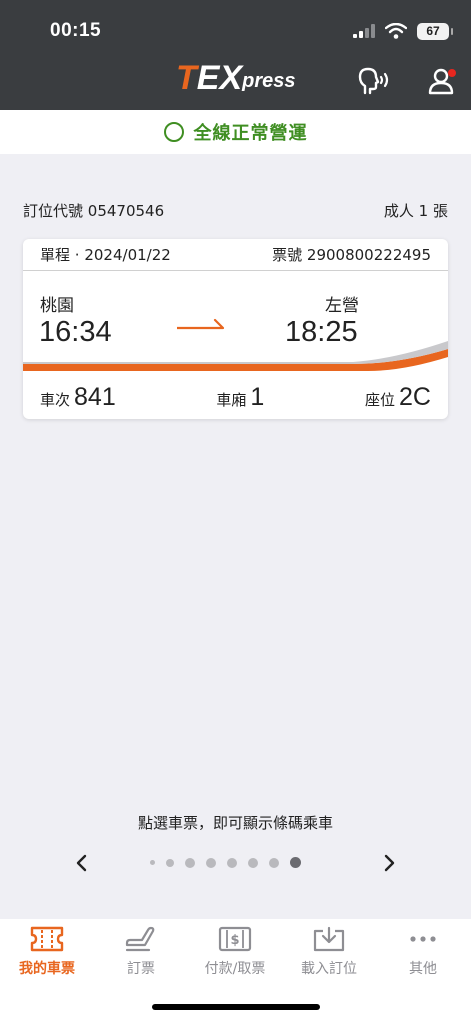  What do you see at coordinates (235, 55) in the screenshot?
I see `app-header: 00:15 67 T EX press` at bounding box center [235, 55].